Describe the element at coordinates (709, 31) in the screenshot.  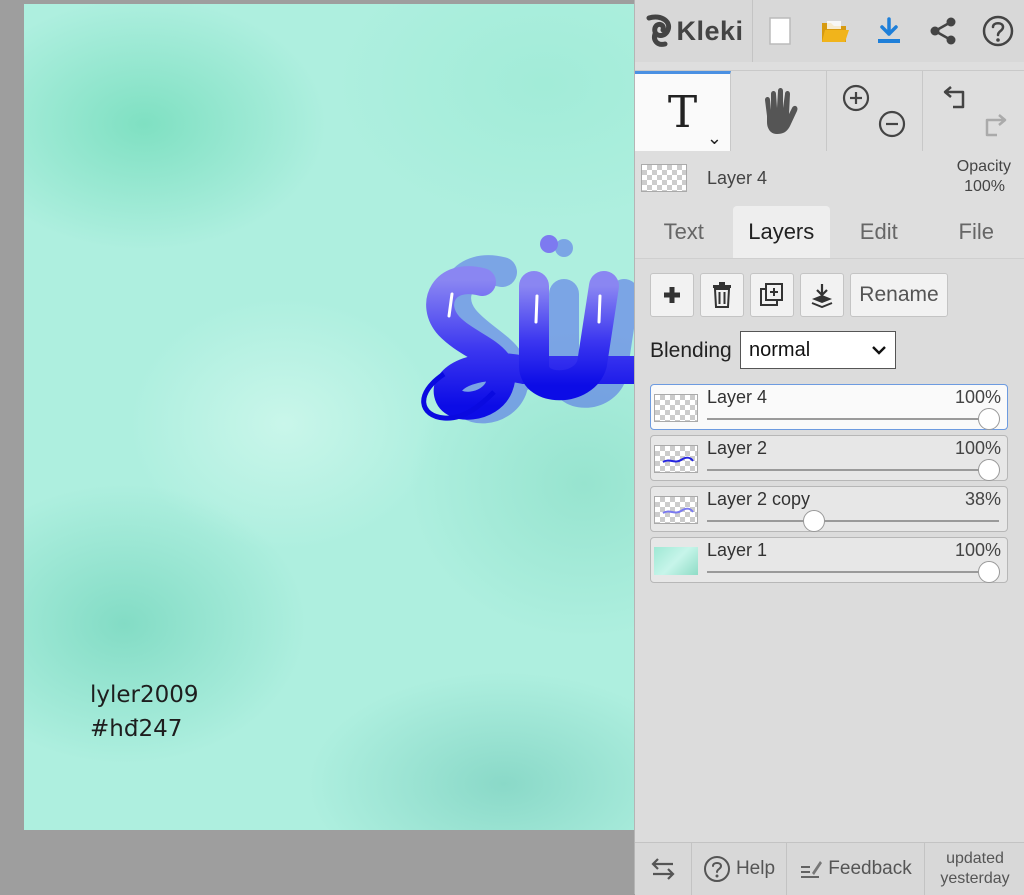
I see `app-name: Kleki` at that location.